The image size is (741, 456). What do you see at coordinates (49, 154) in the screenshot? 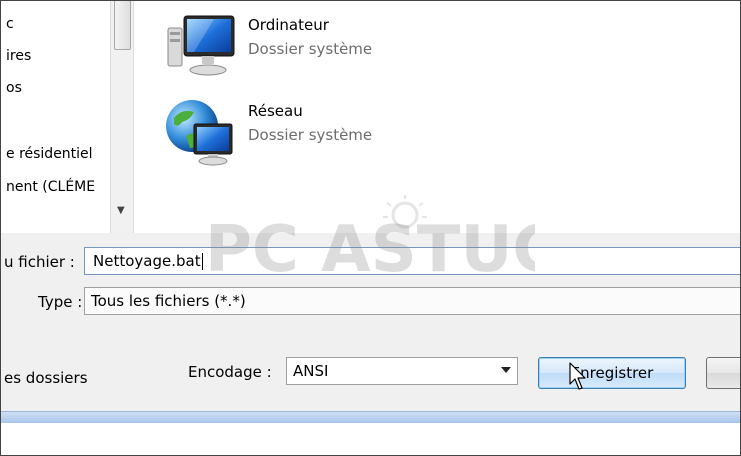
I see `nav-item-homegroup: e résidentiel` at bounding box center [49, 154].